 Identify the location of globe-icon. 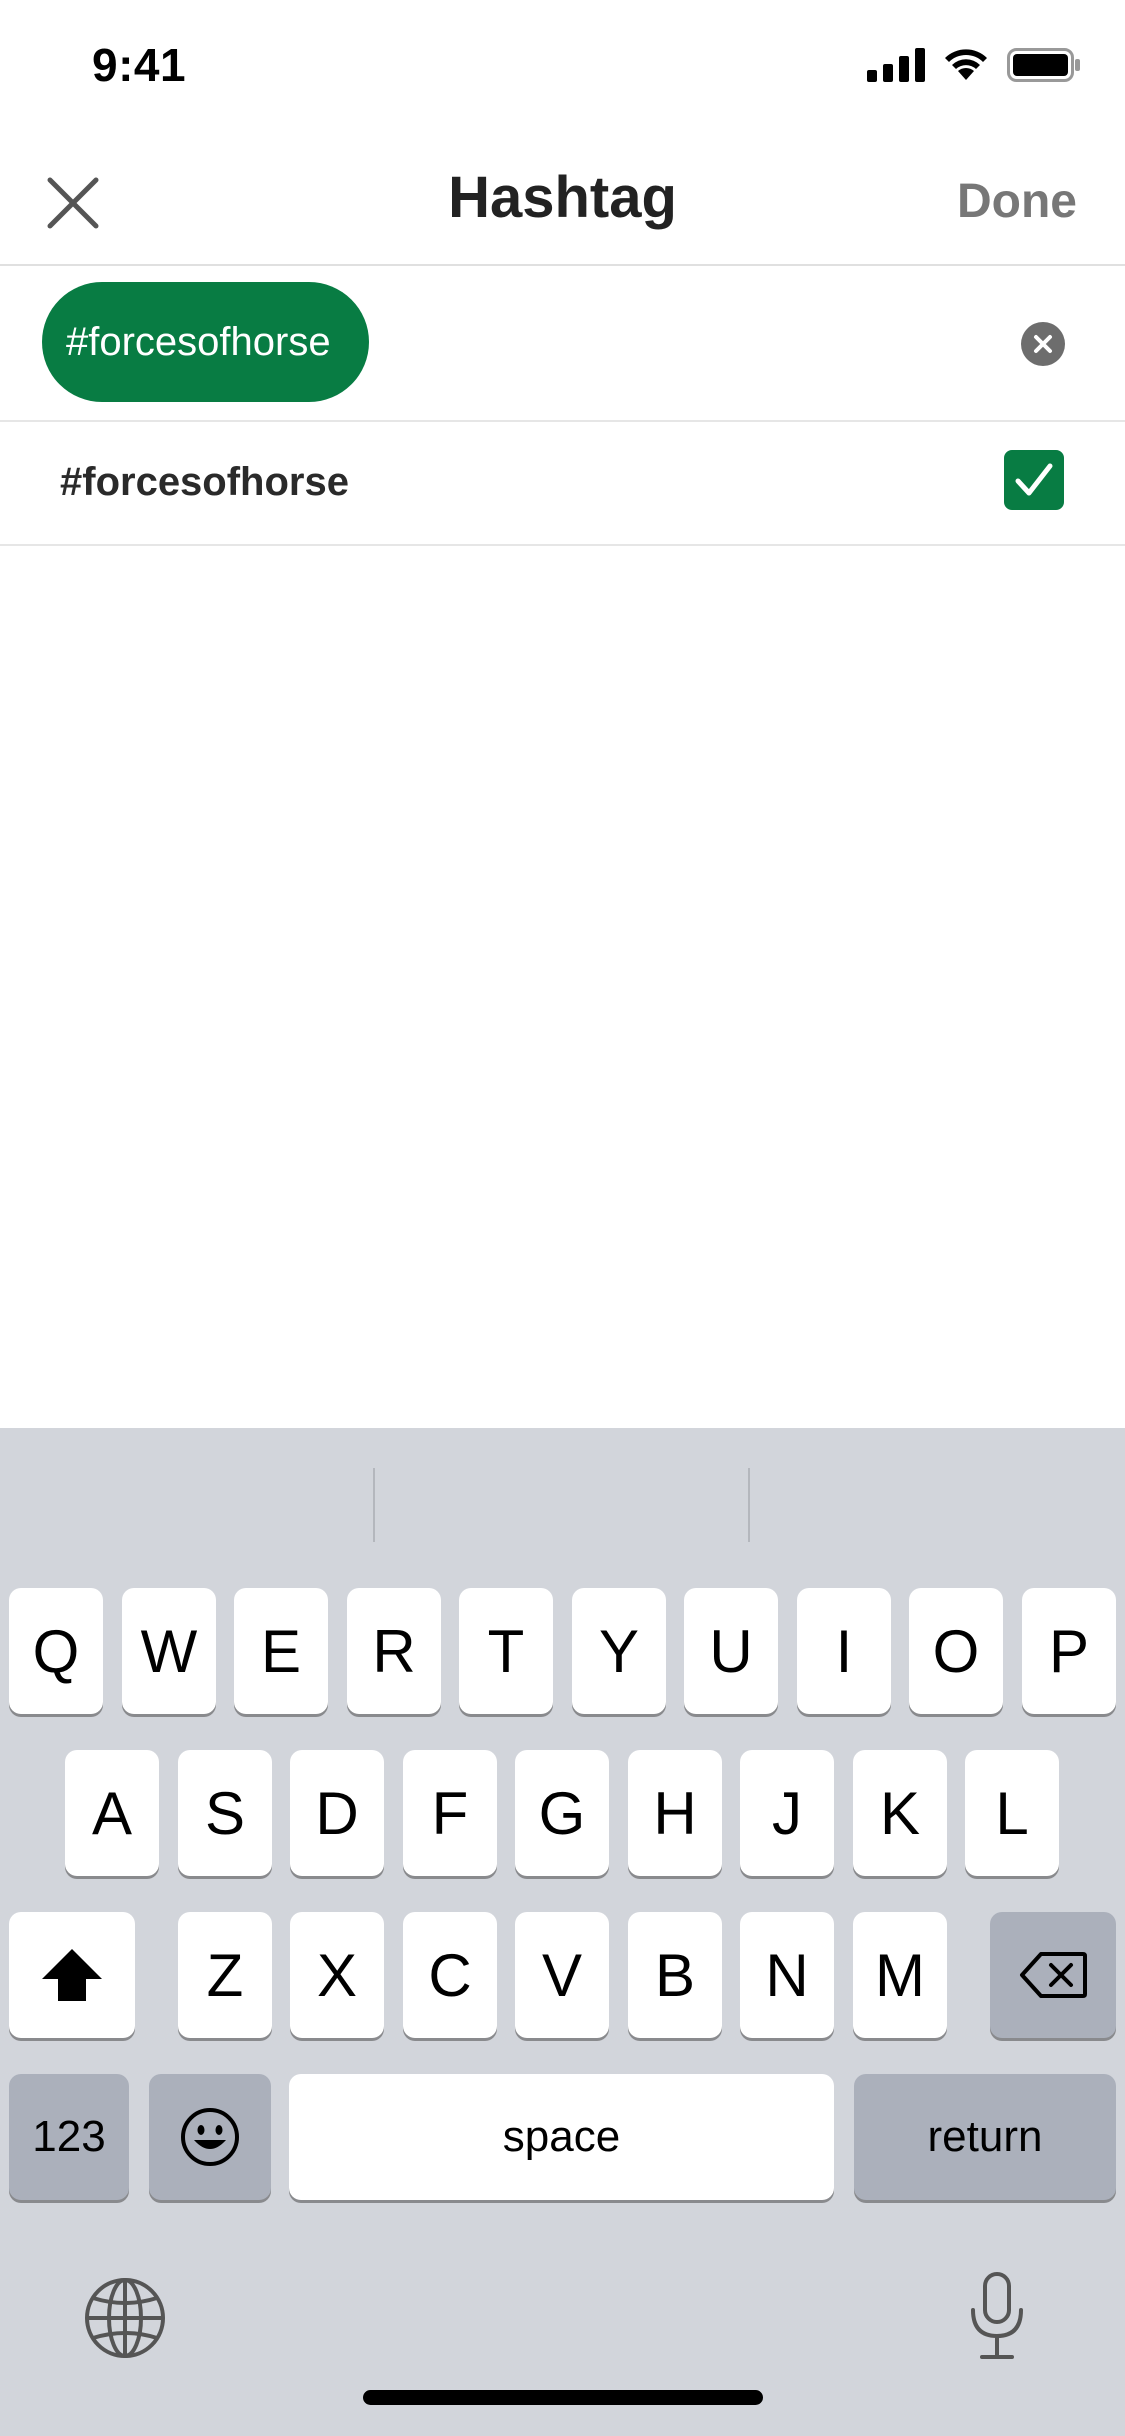
(125, 2318).